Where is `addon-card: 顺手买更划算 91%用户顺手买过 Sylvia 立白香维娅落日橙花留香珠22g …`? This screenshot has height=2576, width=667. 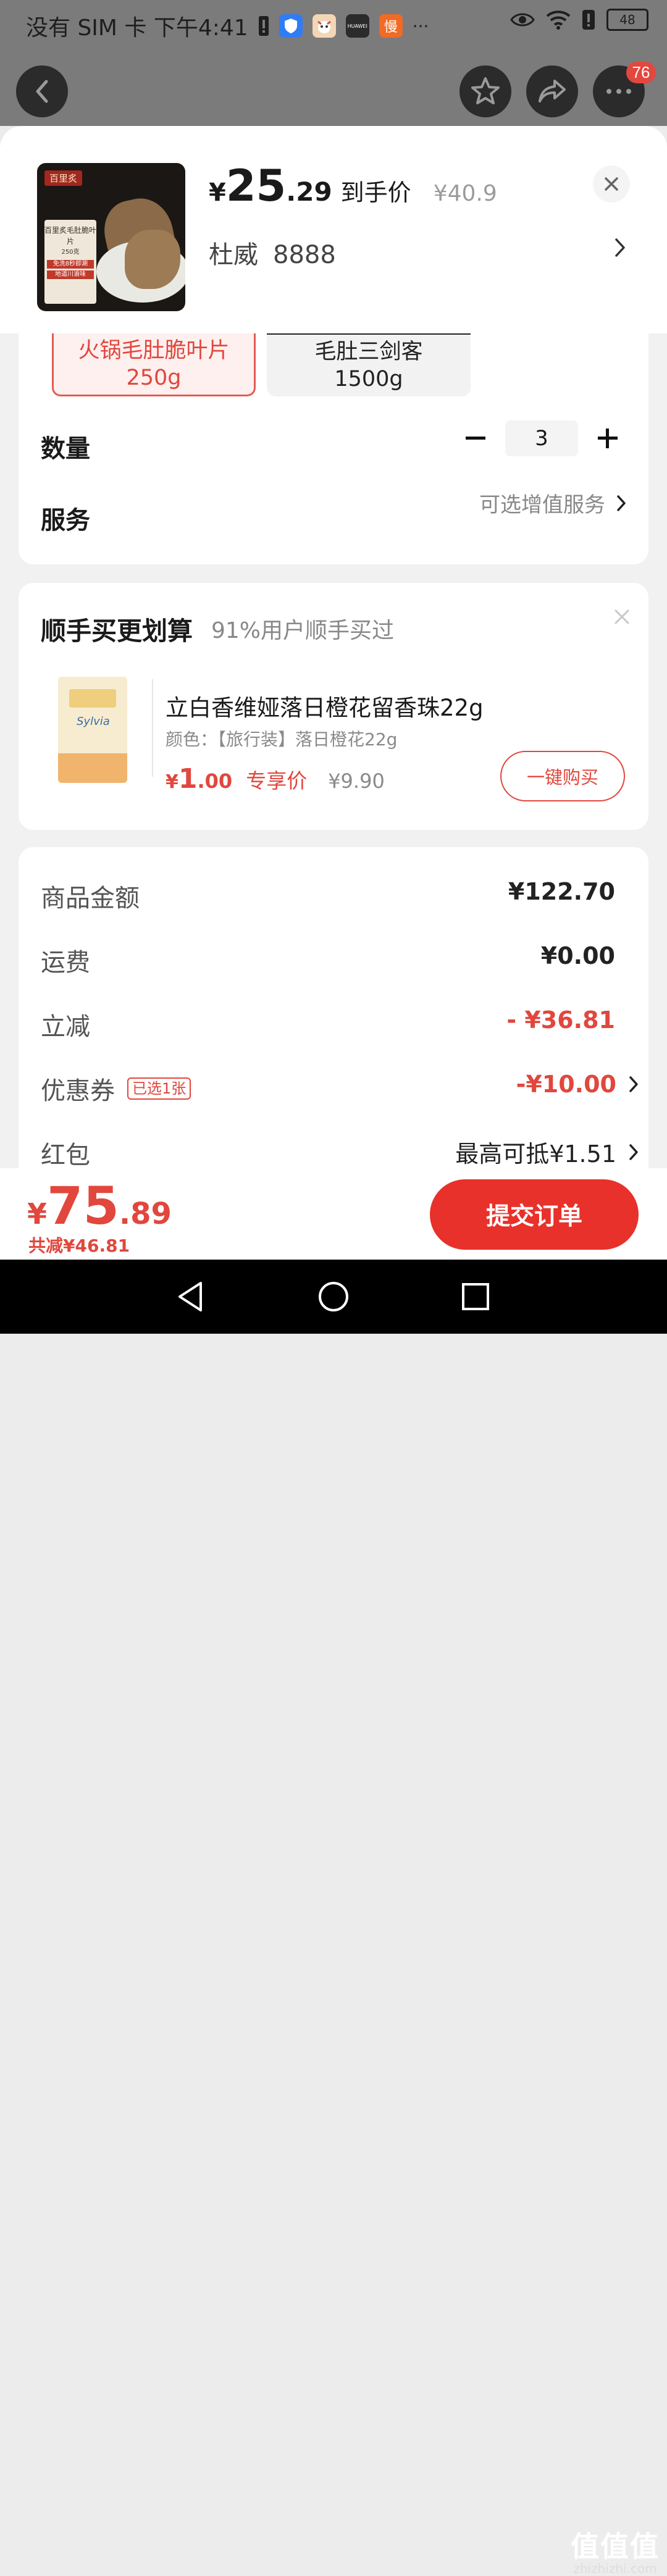 addon-card: 顺手买更划算 91%用户顺手买过 Sylvia 立白香维娅落日橙花留香珠22g … is located at coordinates (333, 706).